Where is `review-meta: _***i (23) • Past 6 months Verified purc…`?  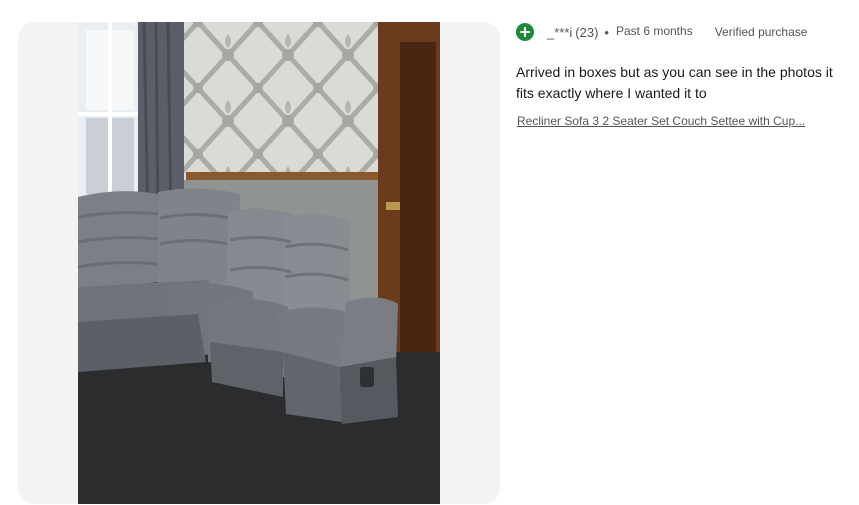
review-meta: _***i (23) • Past 6 months Verified purc… is located at coordinates (661, 32).